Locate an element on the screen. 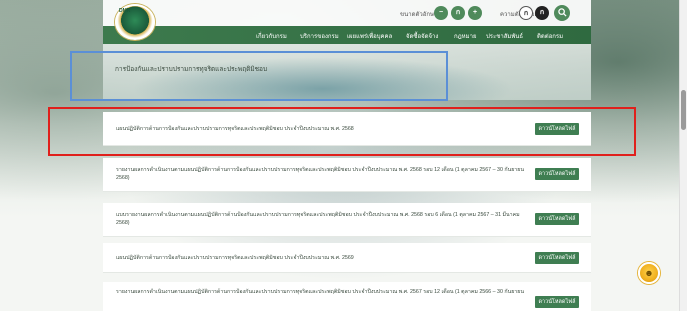 The width and height of the screenshot is (687, 311). contrast-high-button: ก is located at coordinates (542, 13).